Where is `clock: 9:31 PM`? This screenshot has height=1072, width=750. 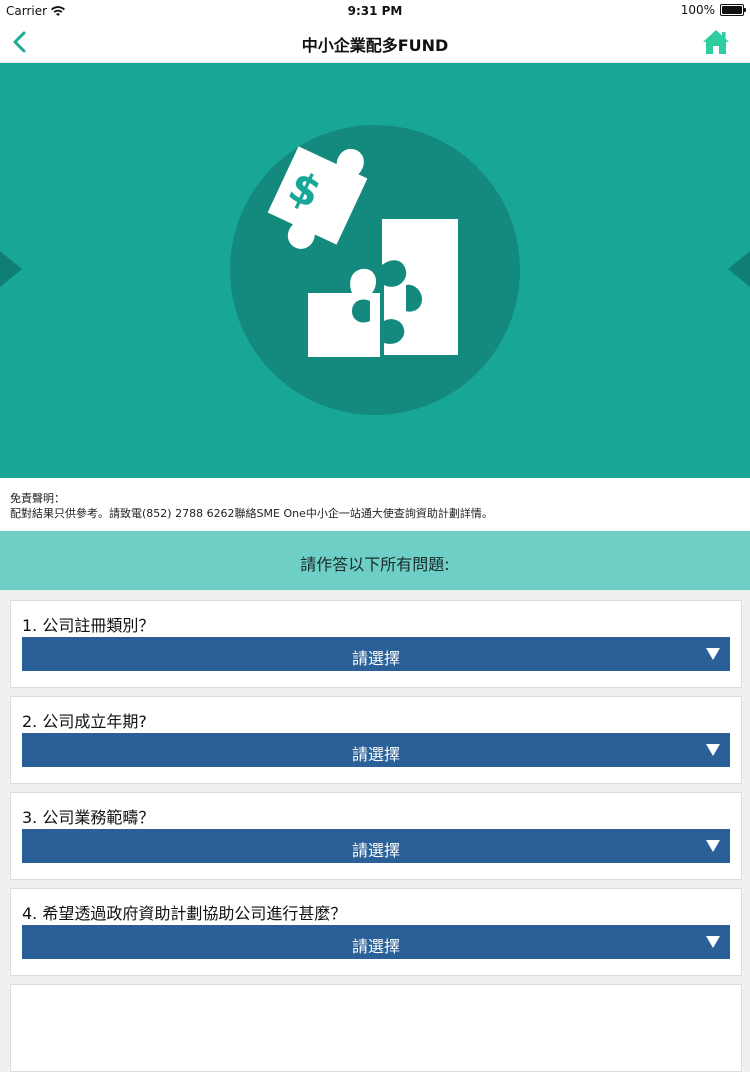
clock: 9:31 PM is located at coordinates (375, 11).